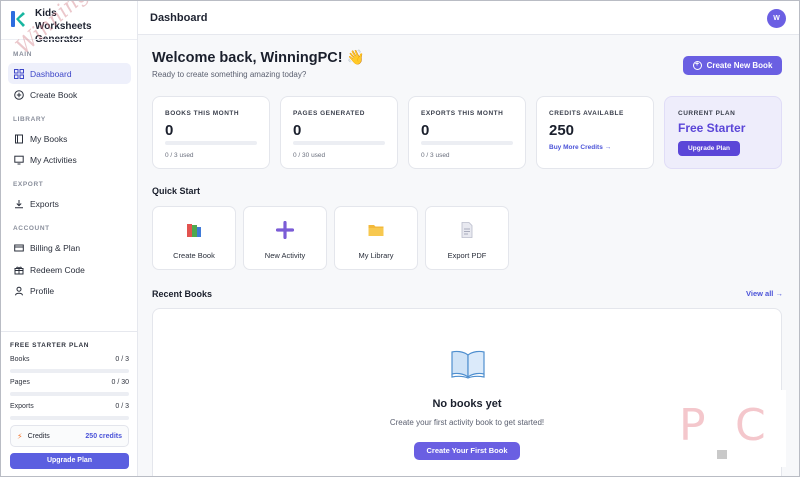 This screenshot has width=800, height=477. What do you see at coordinates (202, 113) in the screenshot?
I see `stat-label: BOOKS THIS MONTH` at bounding box center [202, 113].